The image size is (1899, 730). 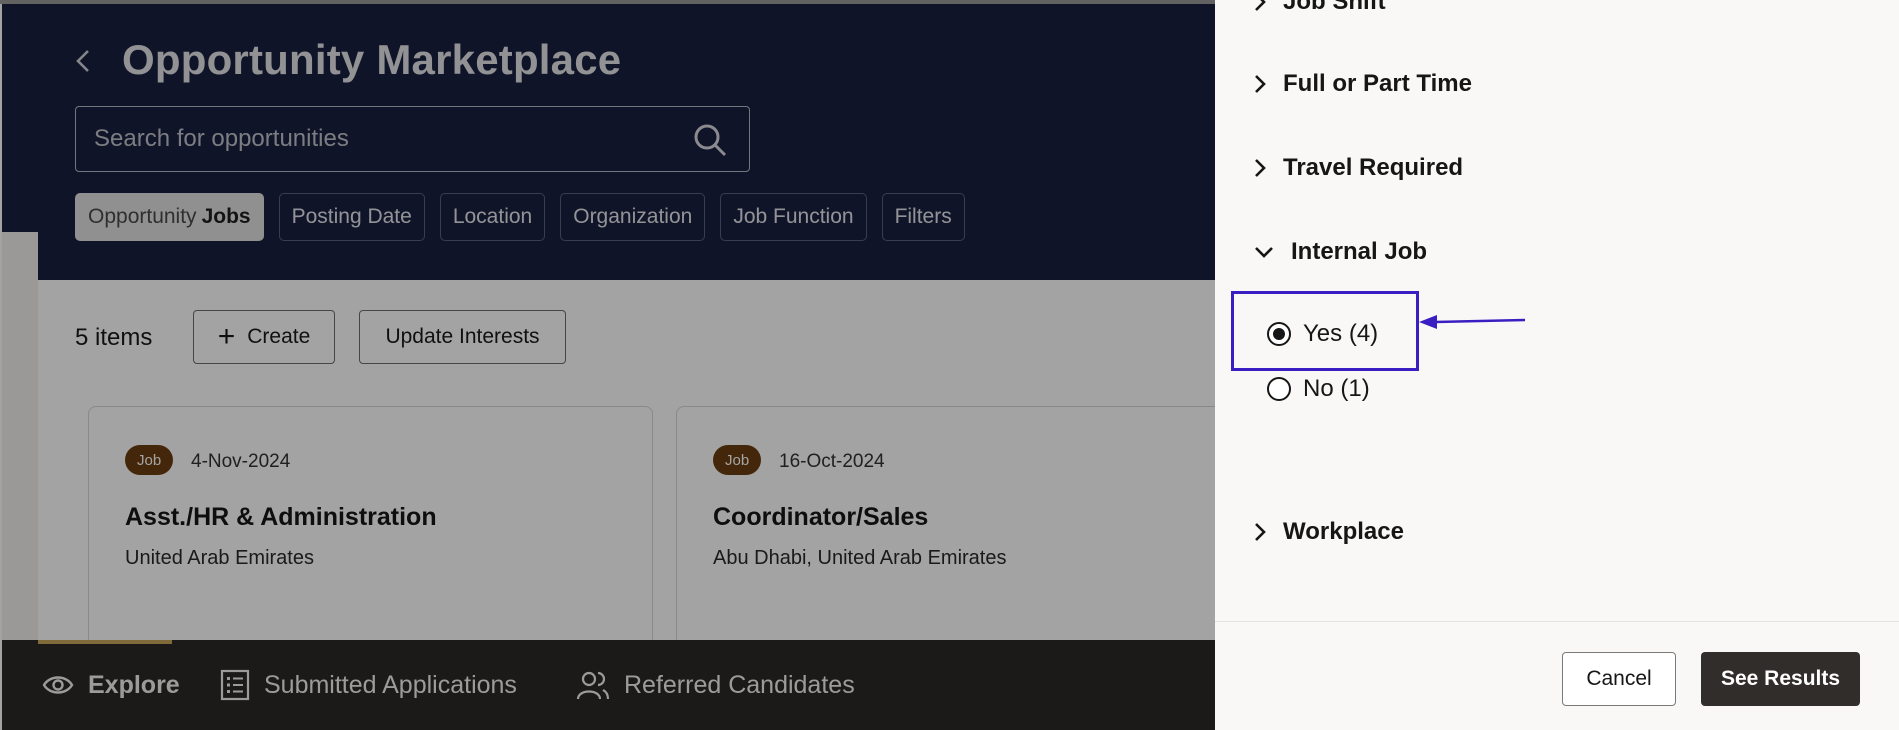 What do you see at coordinates (1780, 679) in the screenshot?
I see `see-results-button: See Results` at bounding box center [1780, 679].